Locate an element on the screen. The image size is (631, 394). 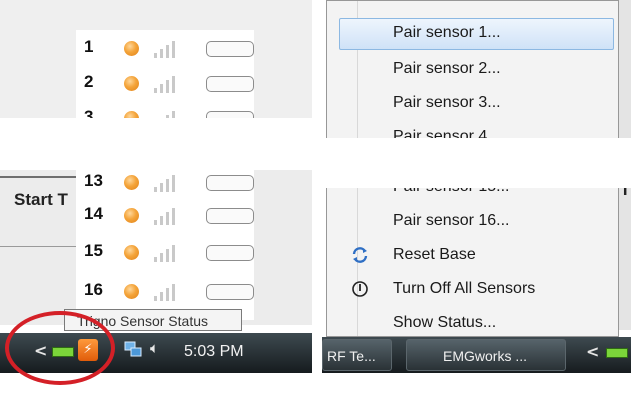
sensor-number: 16 is located at coordinates (93, 289).